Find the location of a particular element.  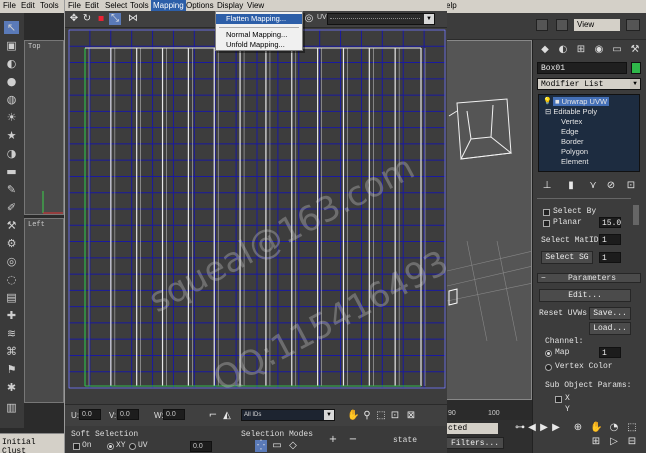

planar-checkbox is located at coordinates (546, 223).